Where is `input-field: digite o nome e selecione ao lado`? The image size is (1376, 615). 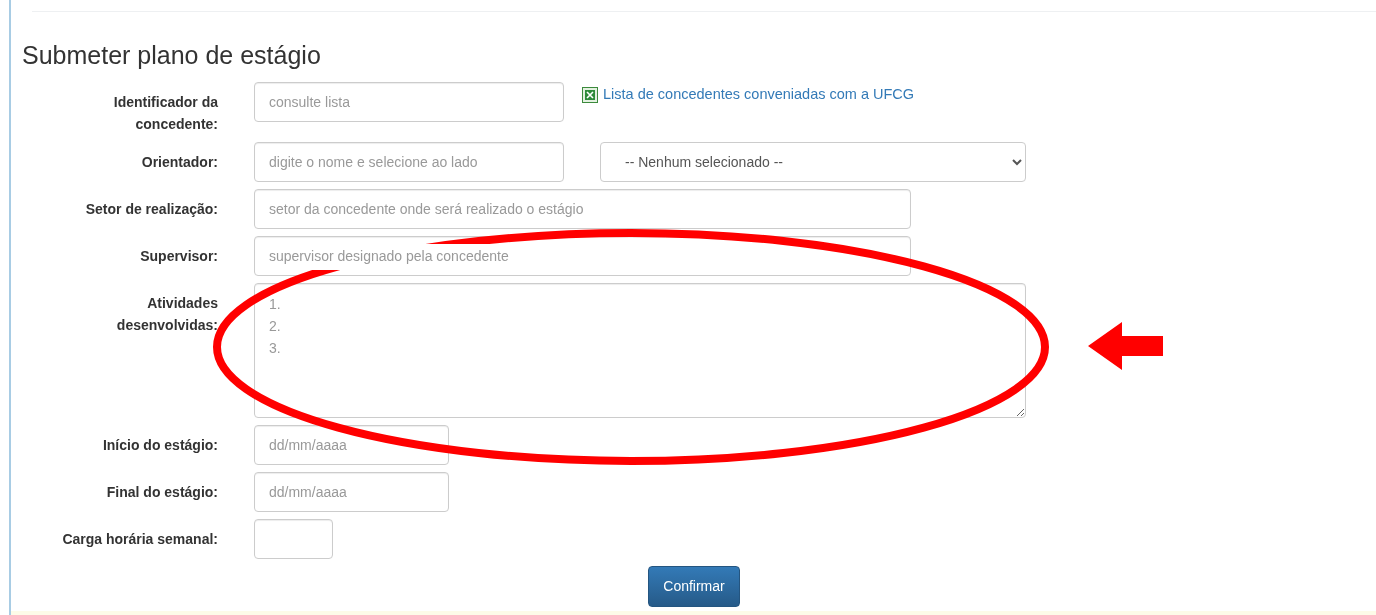 input-field: digite o nome e selecione ao lado is located at coordinates (409, 162).